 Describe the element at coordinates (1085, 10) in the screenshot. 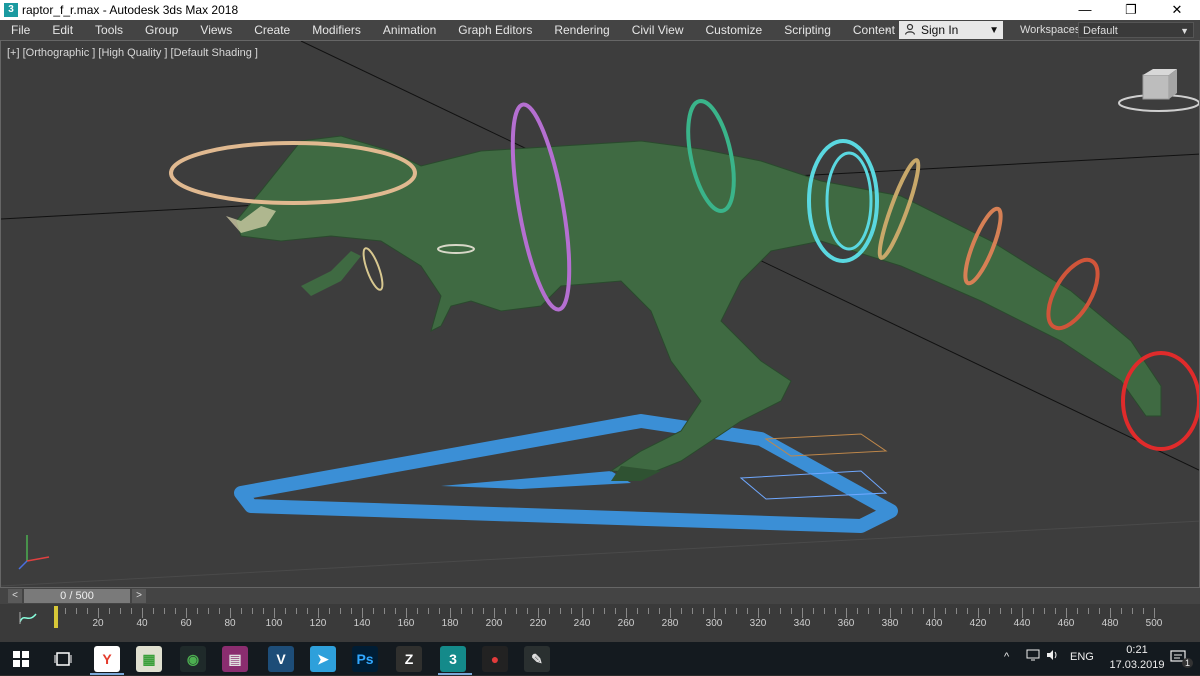

I see `minimize-button: —` at that location.